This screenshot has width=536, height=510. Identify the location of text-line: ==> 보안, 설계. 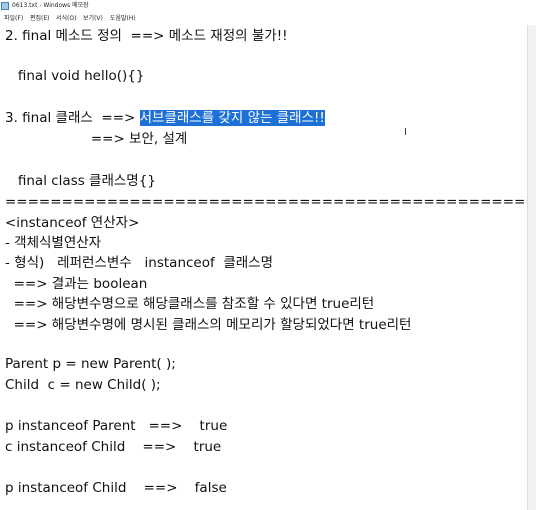
(96, 139).